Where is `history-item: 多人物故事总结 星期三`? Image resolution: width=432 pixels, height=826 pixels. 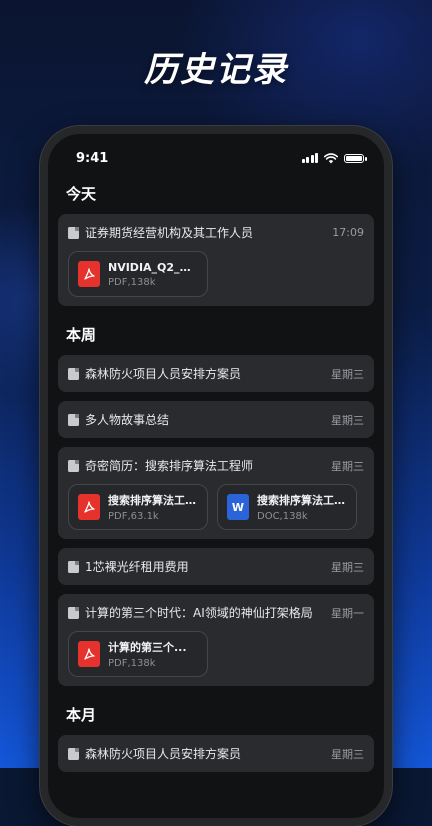
history-item: 多人物故事总结 星期三 is located at coordinates (216, 419).